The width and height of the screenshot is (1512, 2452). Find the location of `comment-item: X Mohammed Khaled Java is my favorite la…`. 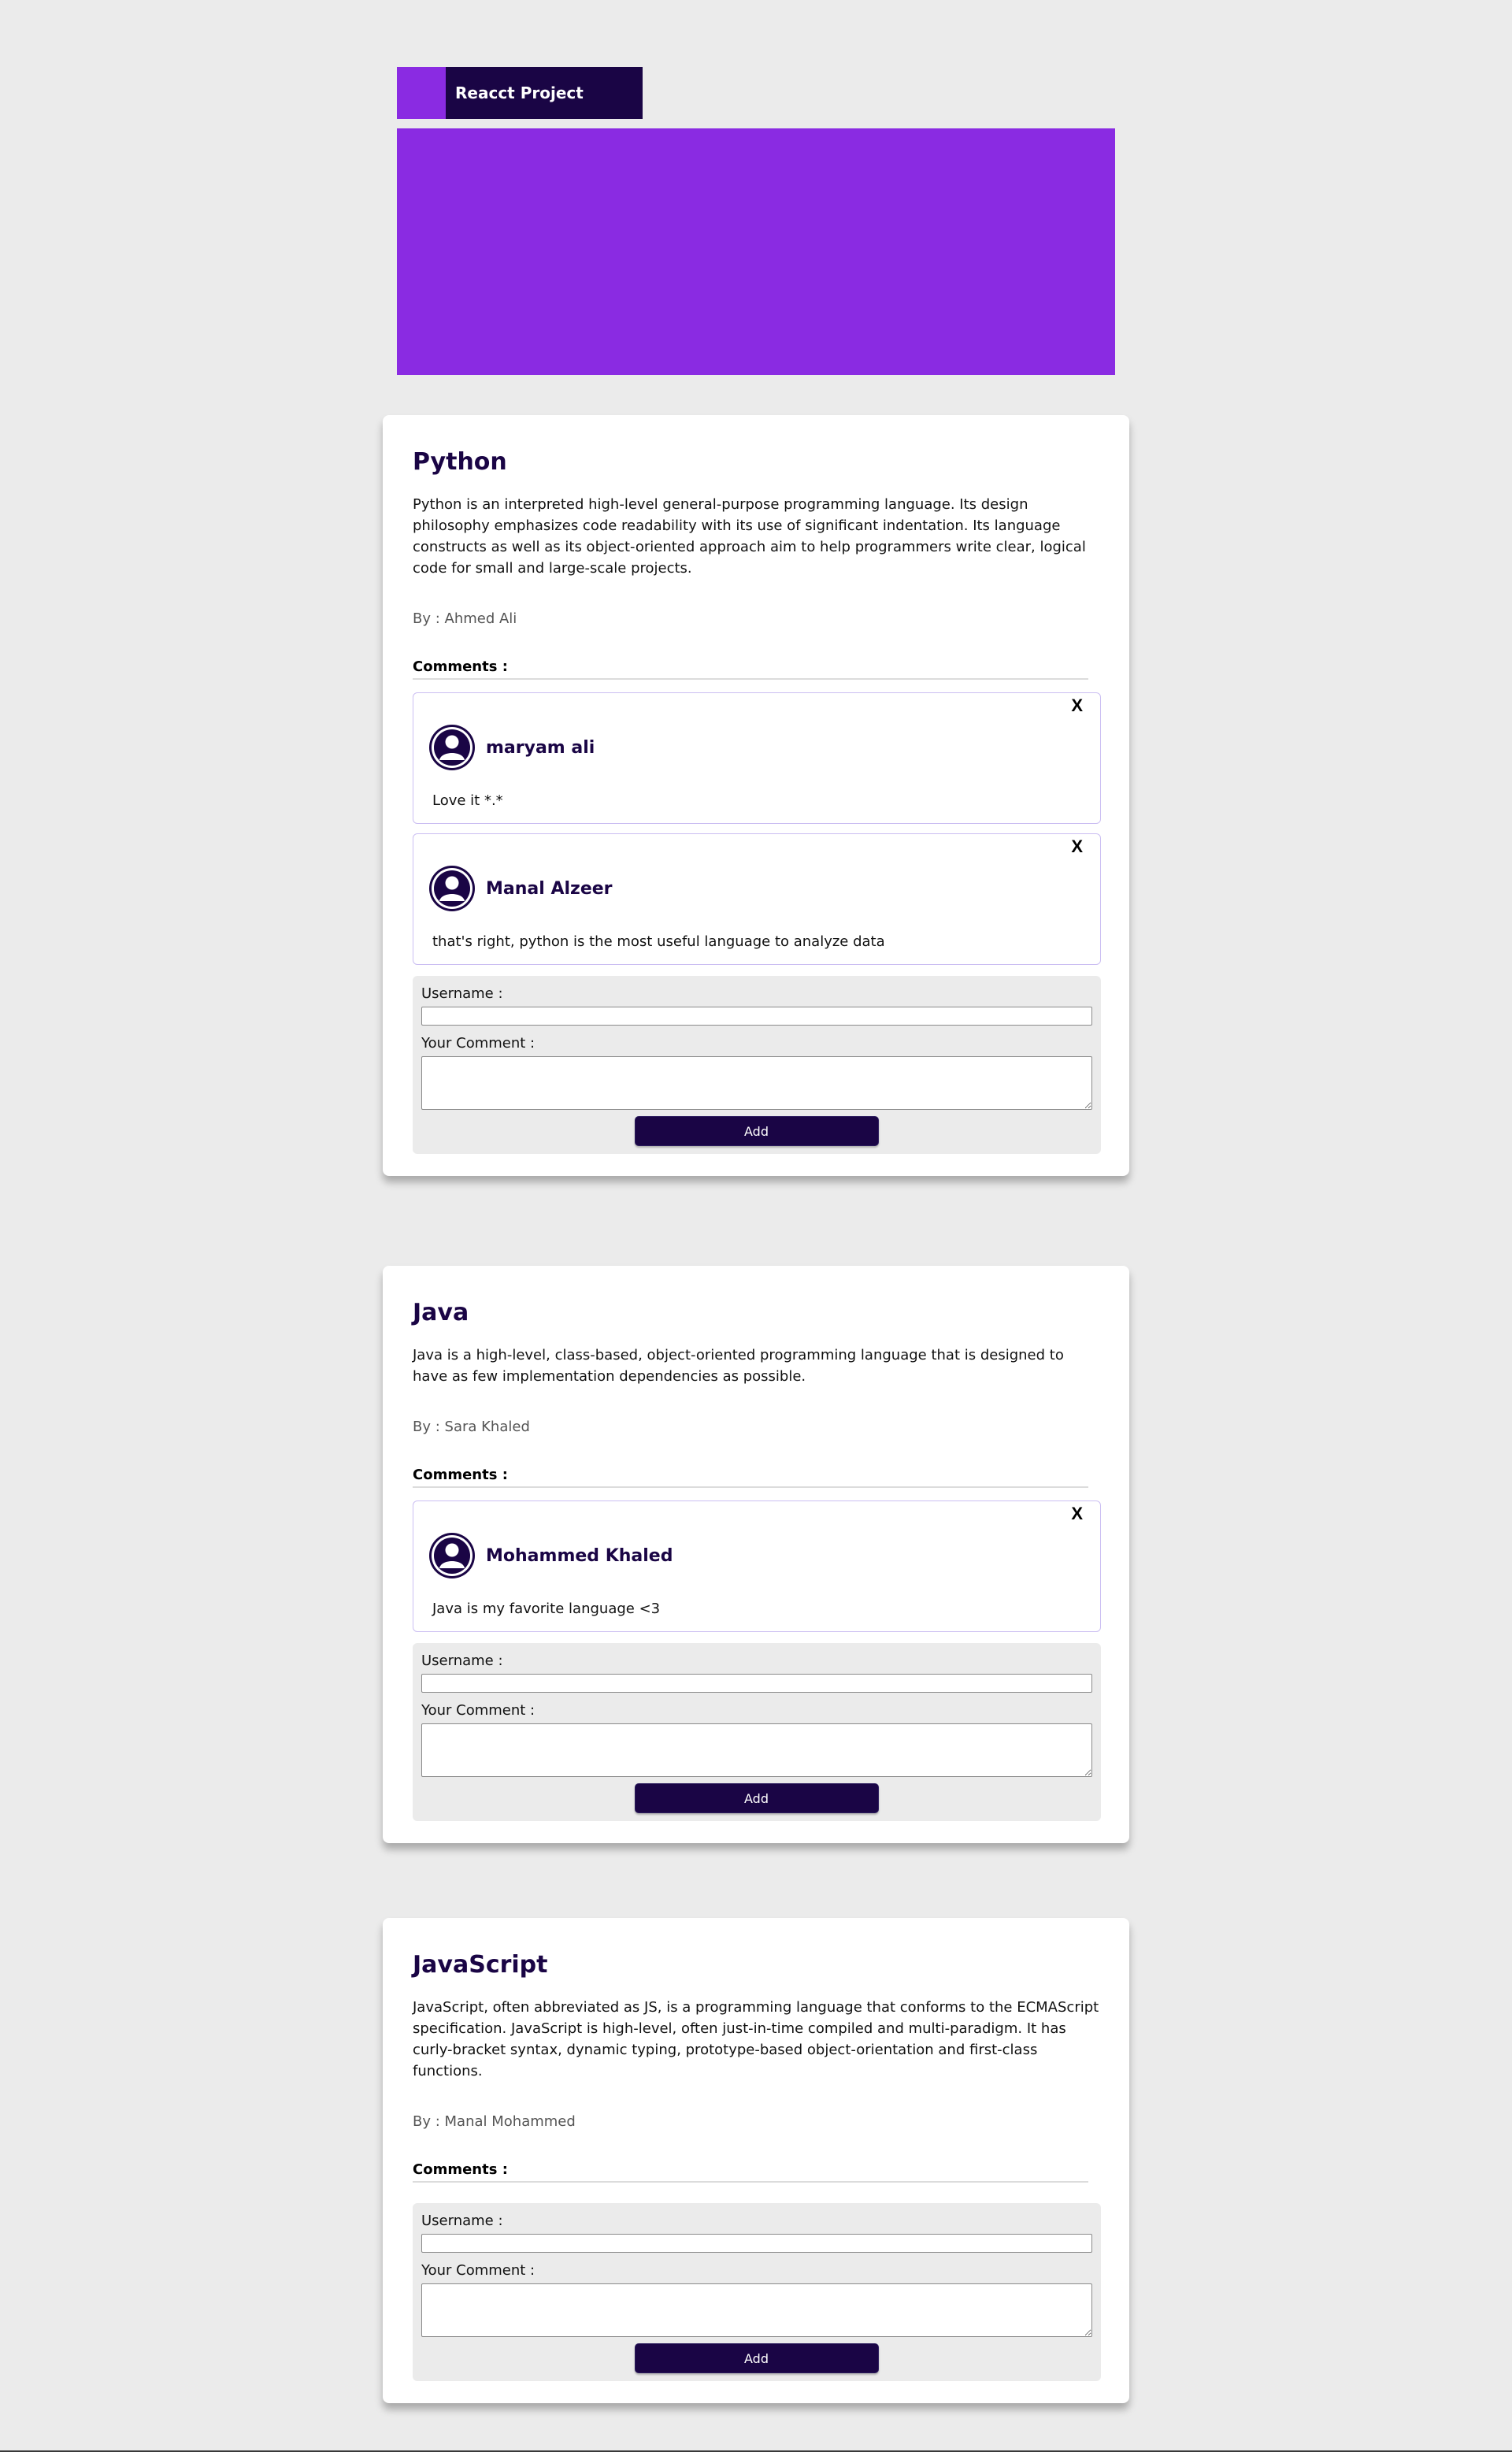

comment-item: X Mohammed Khaled Java is my favorite la… is located at coordinates (757, 1566).